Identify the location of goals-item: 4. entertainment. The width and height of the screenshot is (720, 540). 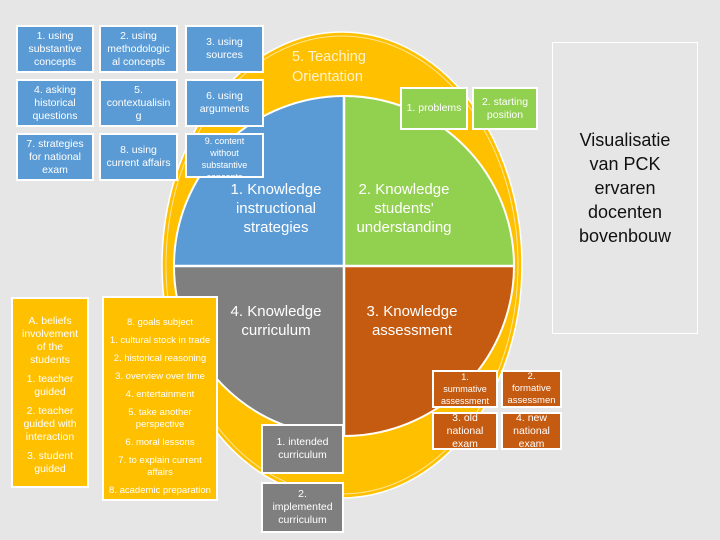
(160, 394).